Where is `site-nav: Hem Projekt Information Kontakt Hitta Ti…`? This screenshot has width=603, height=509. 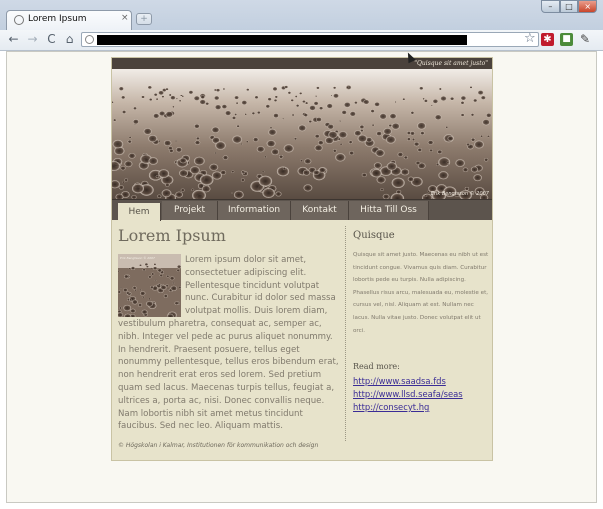
site-nav: Hem Projekt Information Kontakt Hitta Ti… is located at coordinates (302, 210).